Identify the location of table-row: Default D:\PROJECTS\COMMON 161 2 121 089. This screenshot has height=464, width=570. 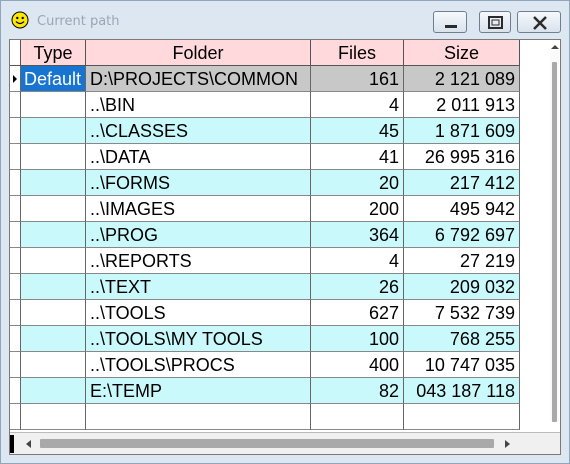
(265, 79).